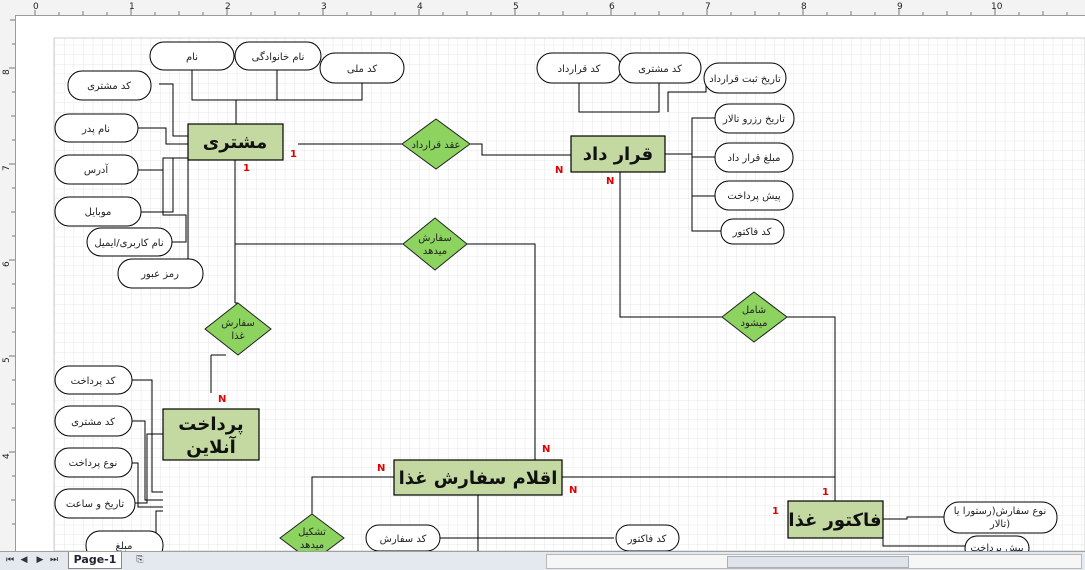 This screenshot has height=570, width=1085. I want to click on attribute-label: مبلغ, so click(123, 546).